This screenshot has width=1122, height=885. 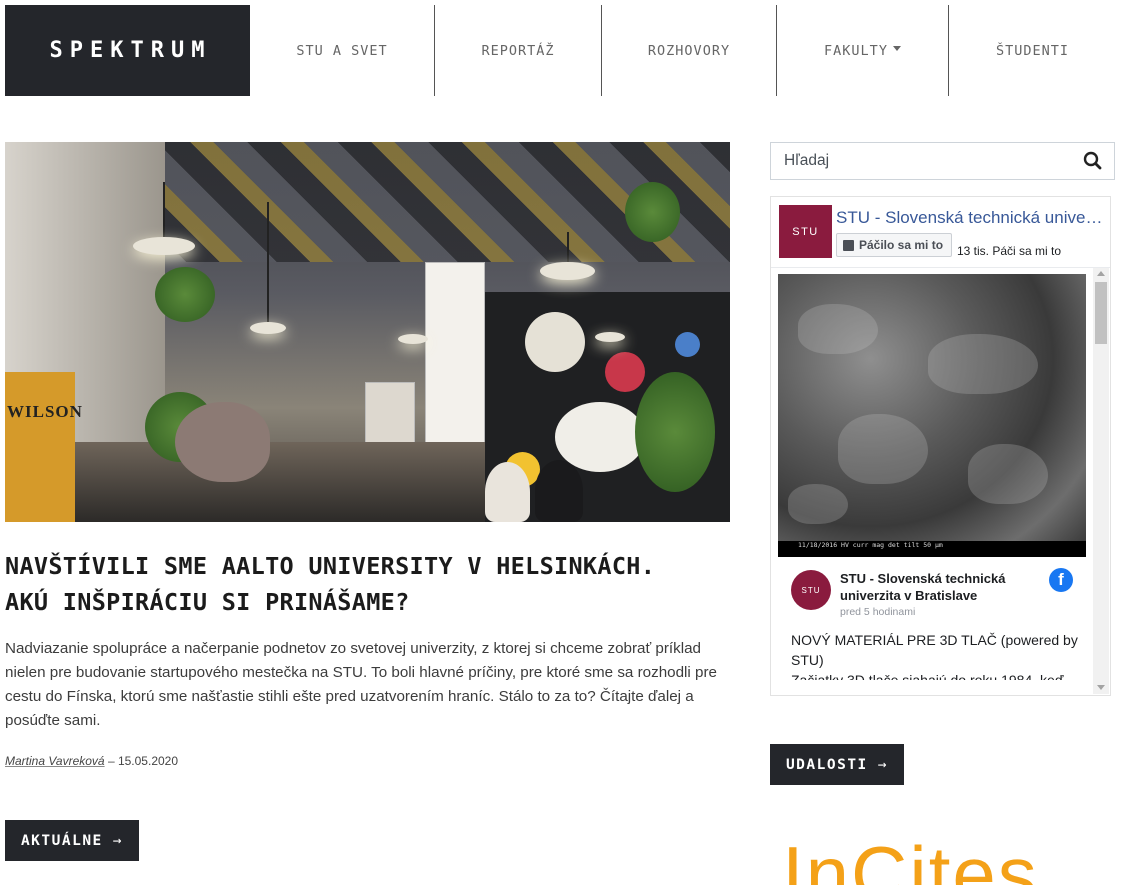 I want to click on nav-item-rozhovory: ROZHOVORY, so click(x=689, y=50).